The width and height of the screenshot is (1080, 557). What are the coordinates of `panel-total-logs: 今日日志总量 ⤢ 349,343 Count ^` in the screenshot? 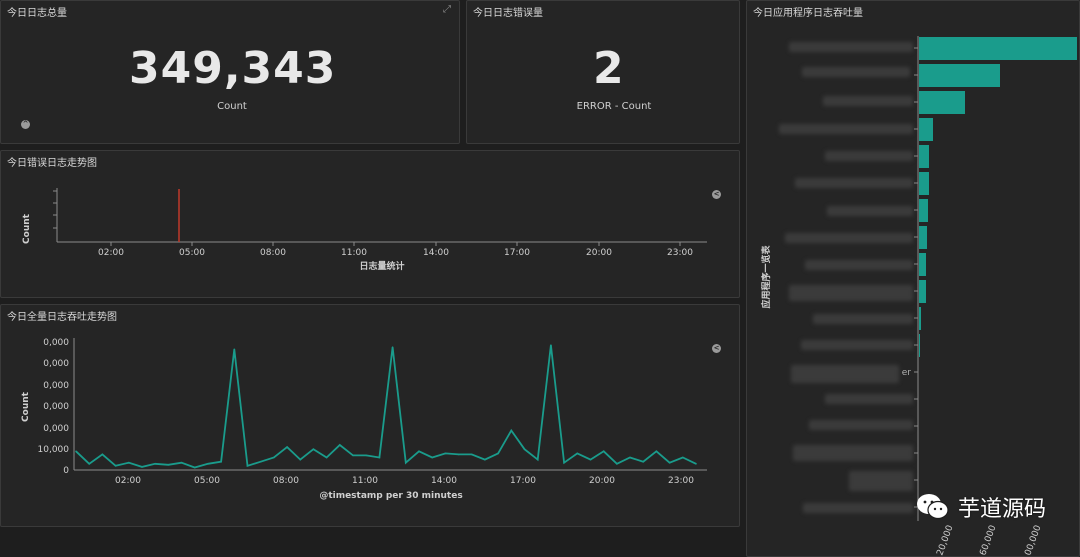 It's located at (230, 72).